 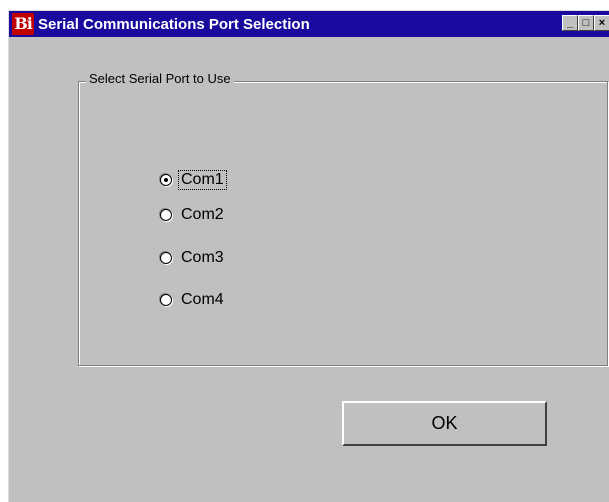 I want to click on radio-label-com3: Com3, so click(x=202, y=258).